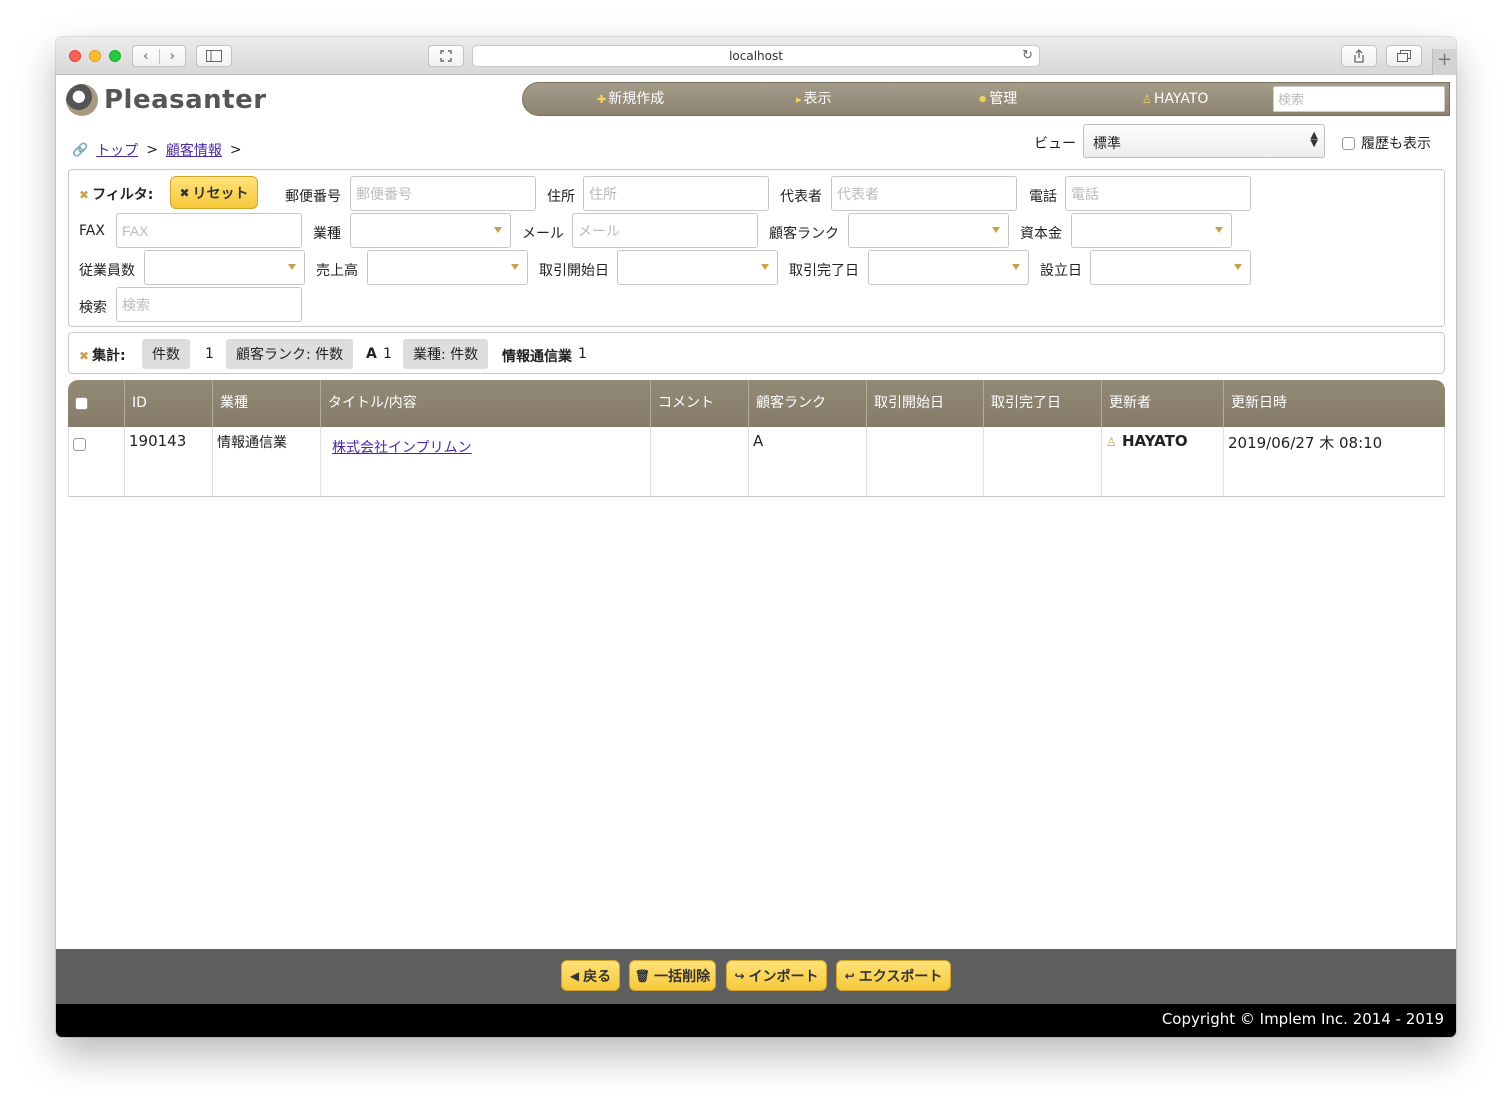  Describe the element at coordinates (81, 403) in the screenshot. I see `select-all-checkbox` at that location.